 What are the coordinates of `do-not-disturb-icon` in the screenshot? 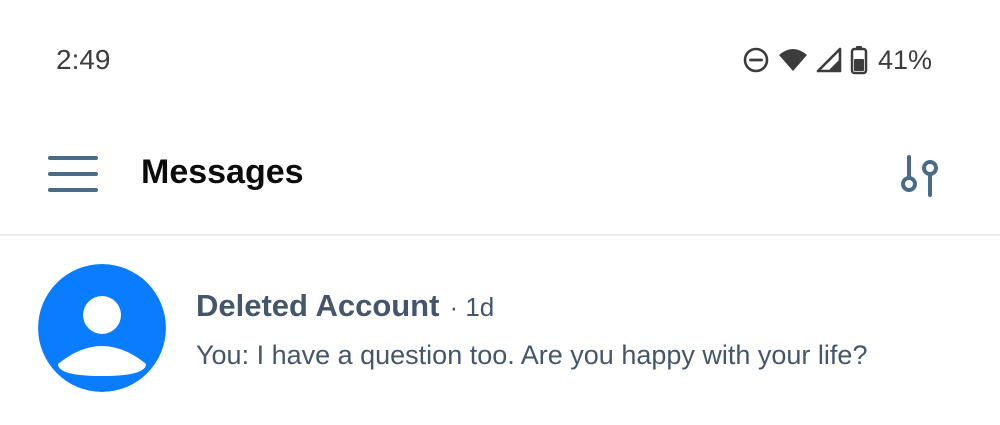 It's located at (756, 60).